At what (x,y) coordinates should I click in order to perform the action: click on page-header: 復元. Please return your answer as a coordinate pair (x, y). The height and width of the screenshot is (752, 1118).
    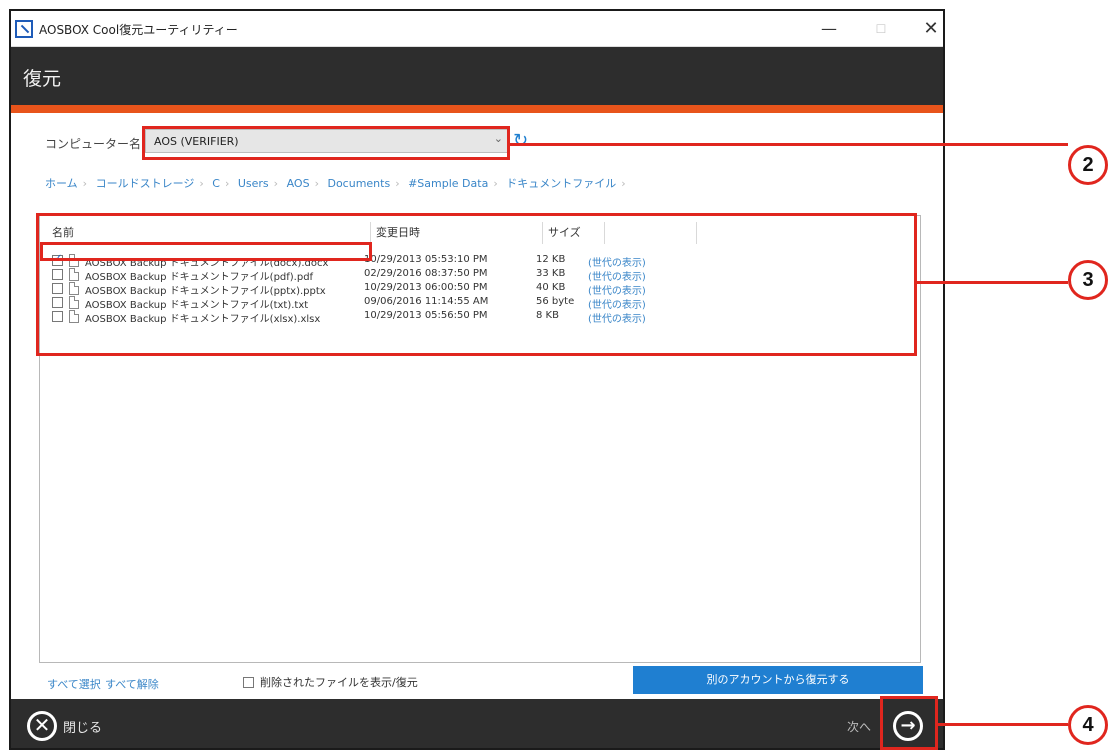
    Looking at the image, I should click on (477, 76).